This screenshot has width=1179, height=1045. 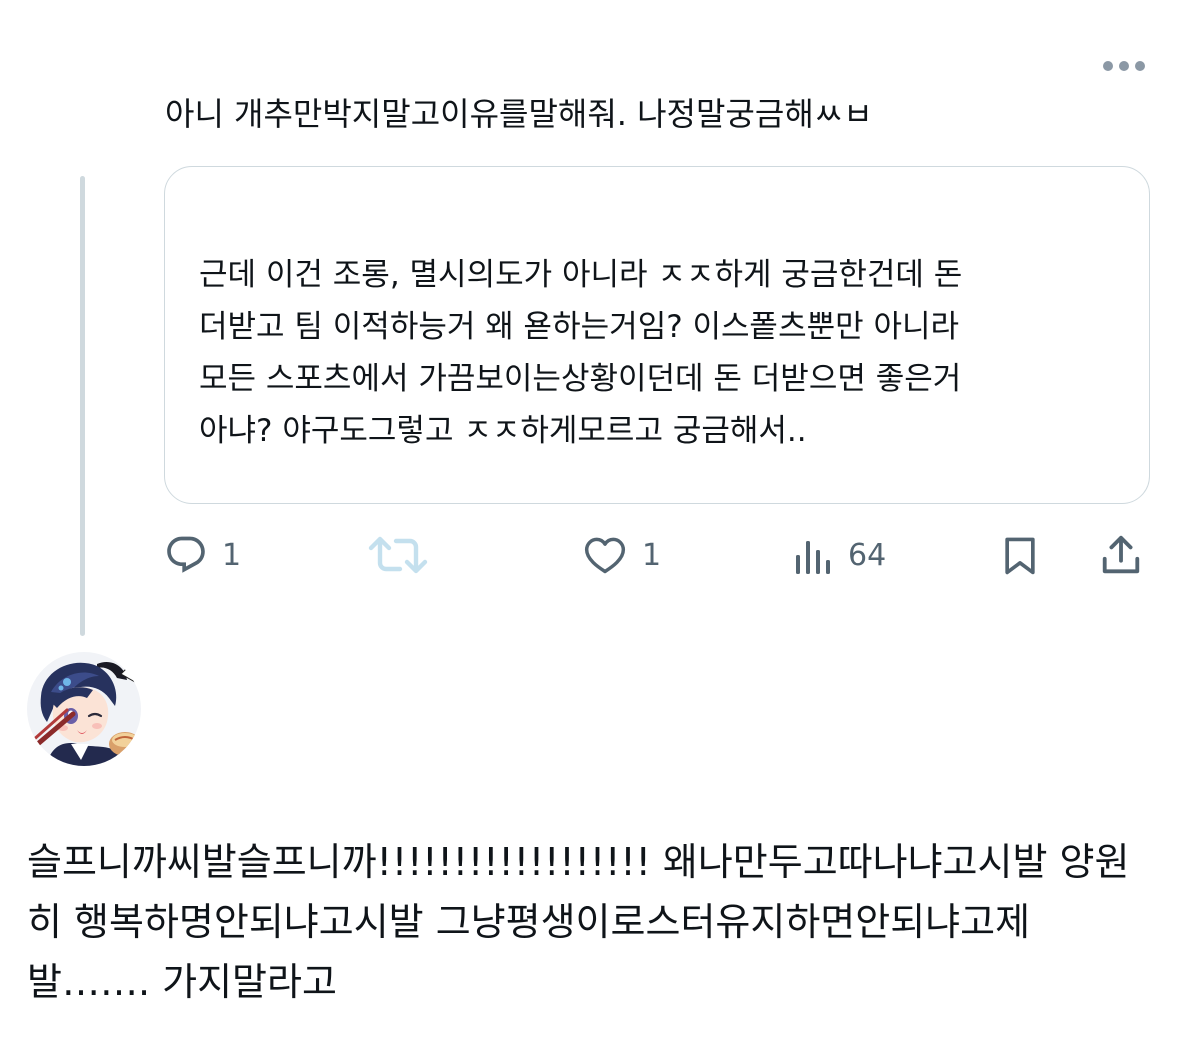 I want to click on share-button, so click(x=1121, y=555).